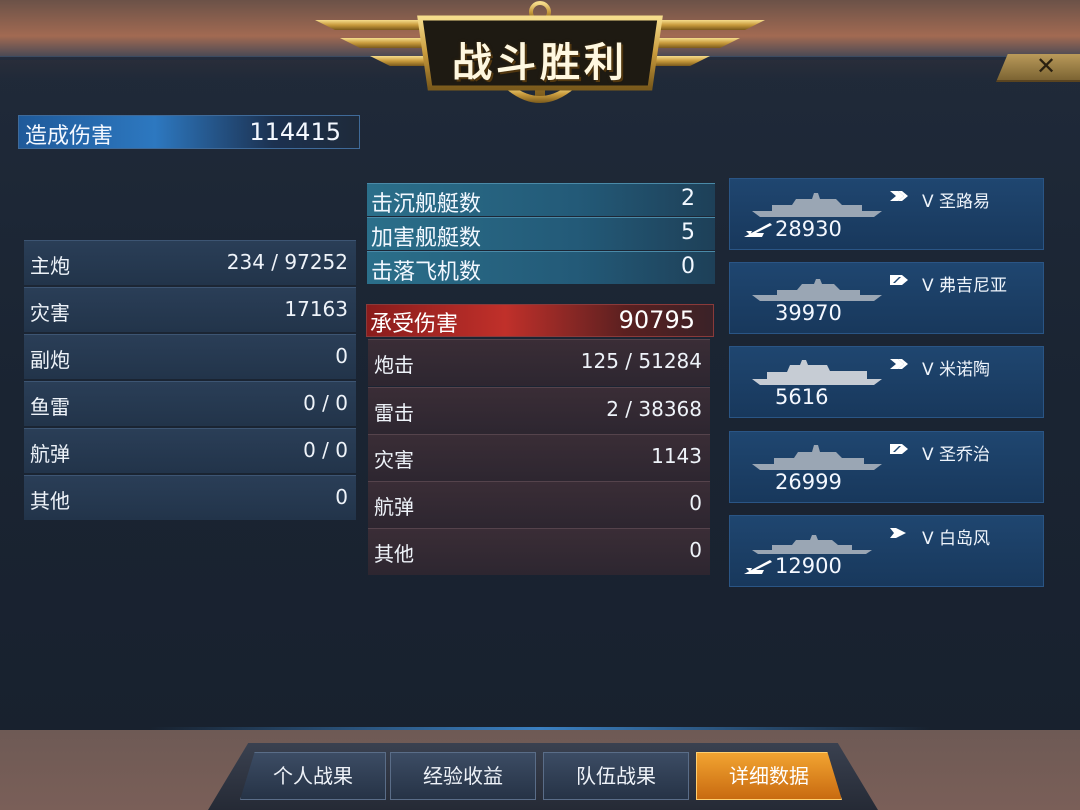 This screenshot has width=1080, height=810. What do you see at coordinates (426, 272) in the screenshot?
I see `row-label: 击落飞机数` at bounding box center [426, 272].